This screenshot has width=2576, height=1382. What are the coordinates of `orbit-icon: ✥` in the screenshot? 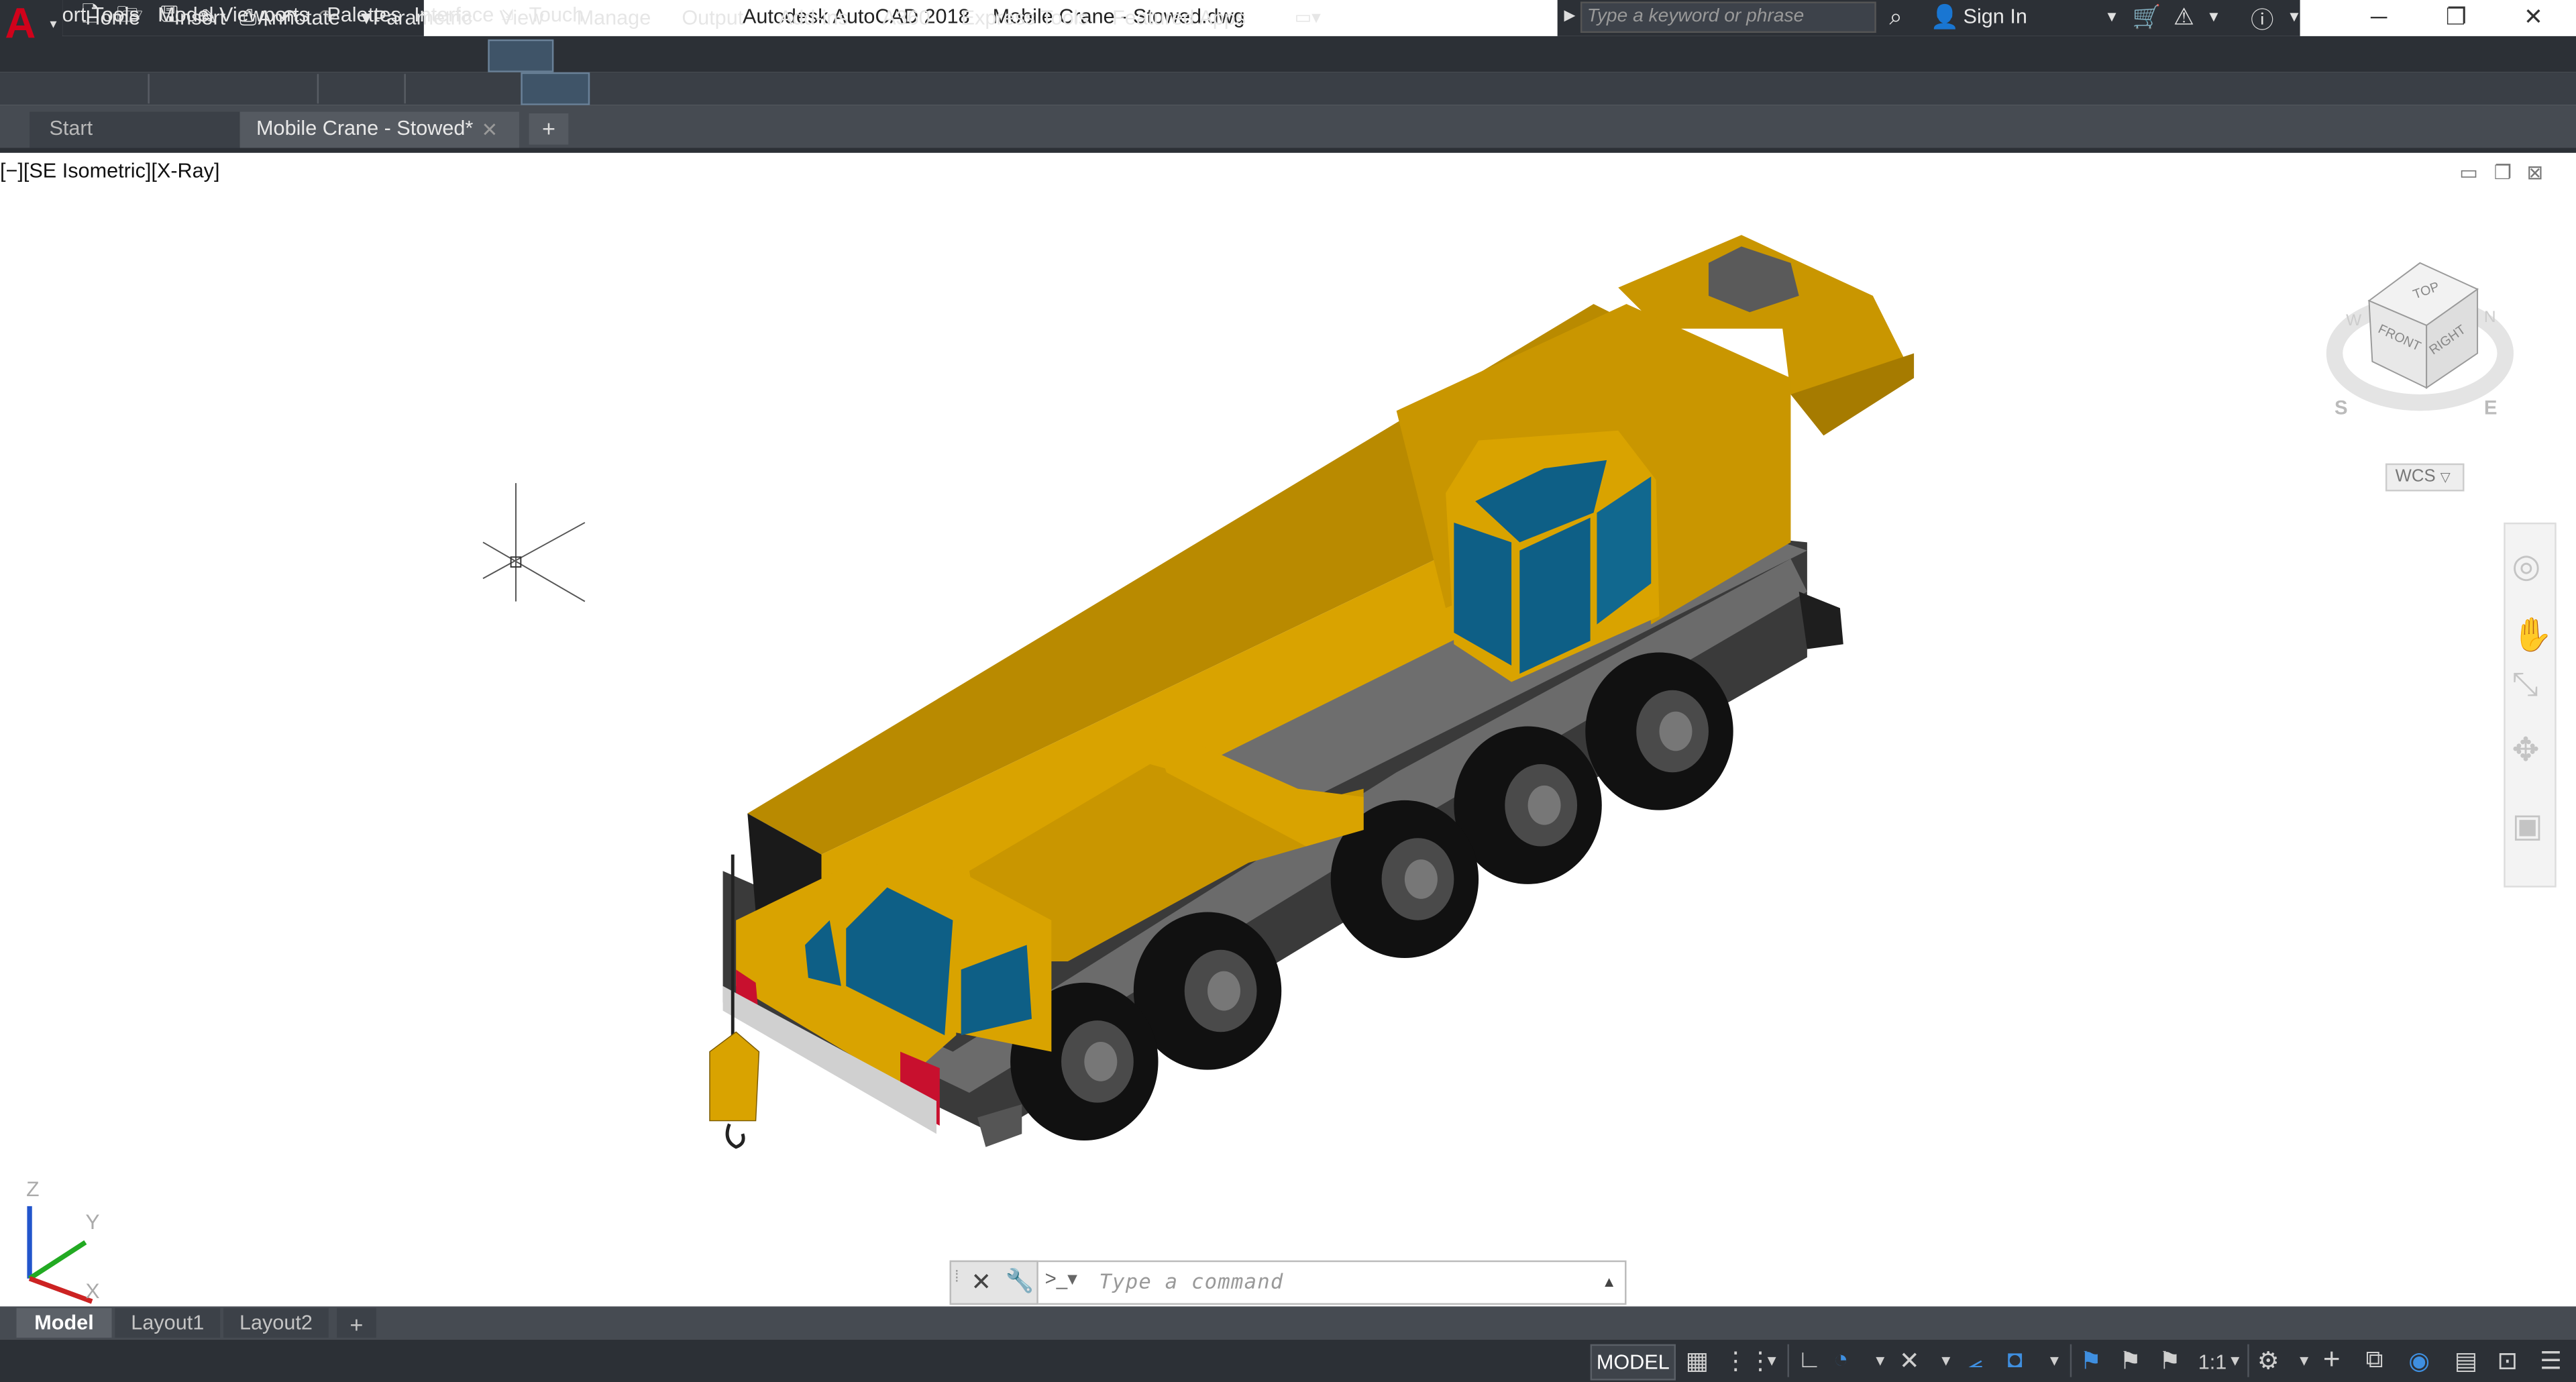 It's located at (2526, 750).